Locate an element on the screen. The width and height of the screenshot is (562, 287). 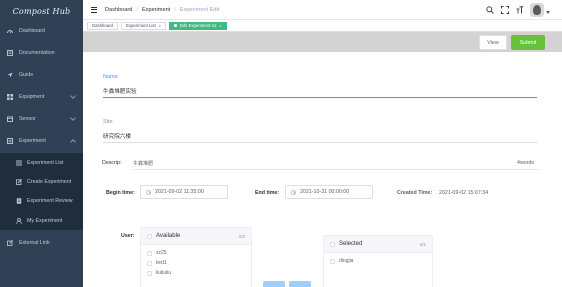
submenu-item-my-experiment: My Experiment is located at coordinates (41, 220).